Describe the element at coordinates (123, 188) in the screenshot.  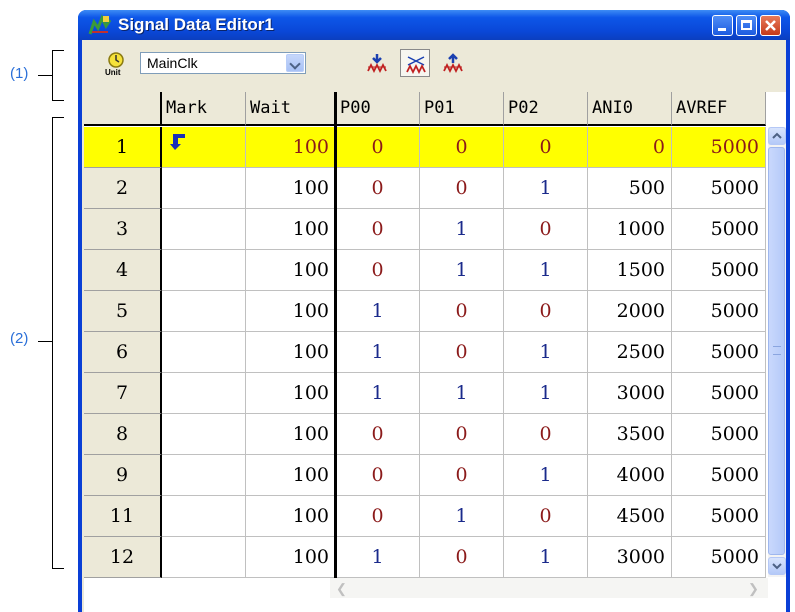
I see `row-header: 2` at that location.